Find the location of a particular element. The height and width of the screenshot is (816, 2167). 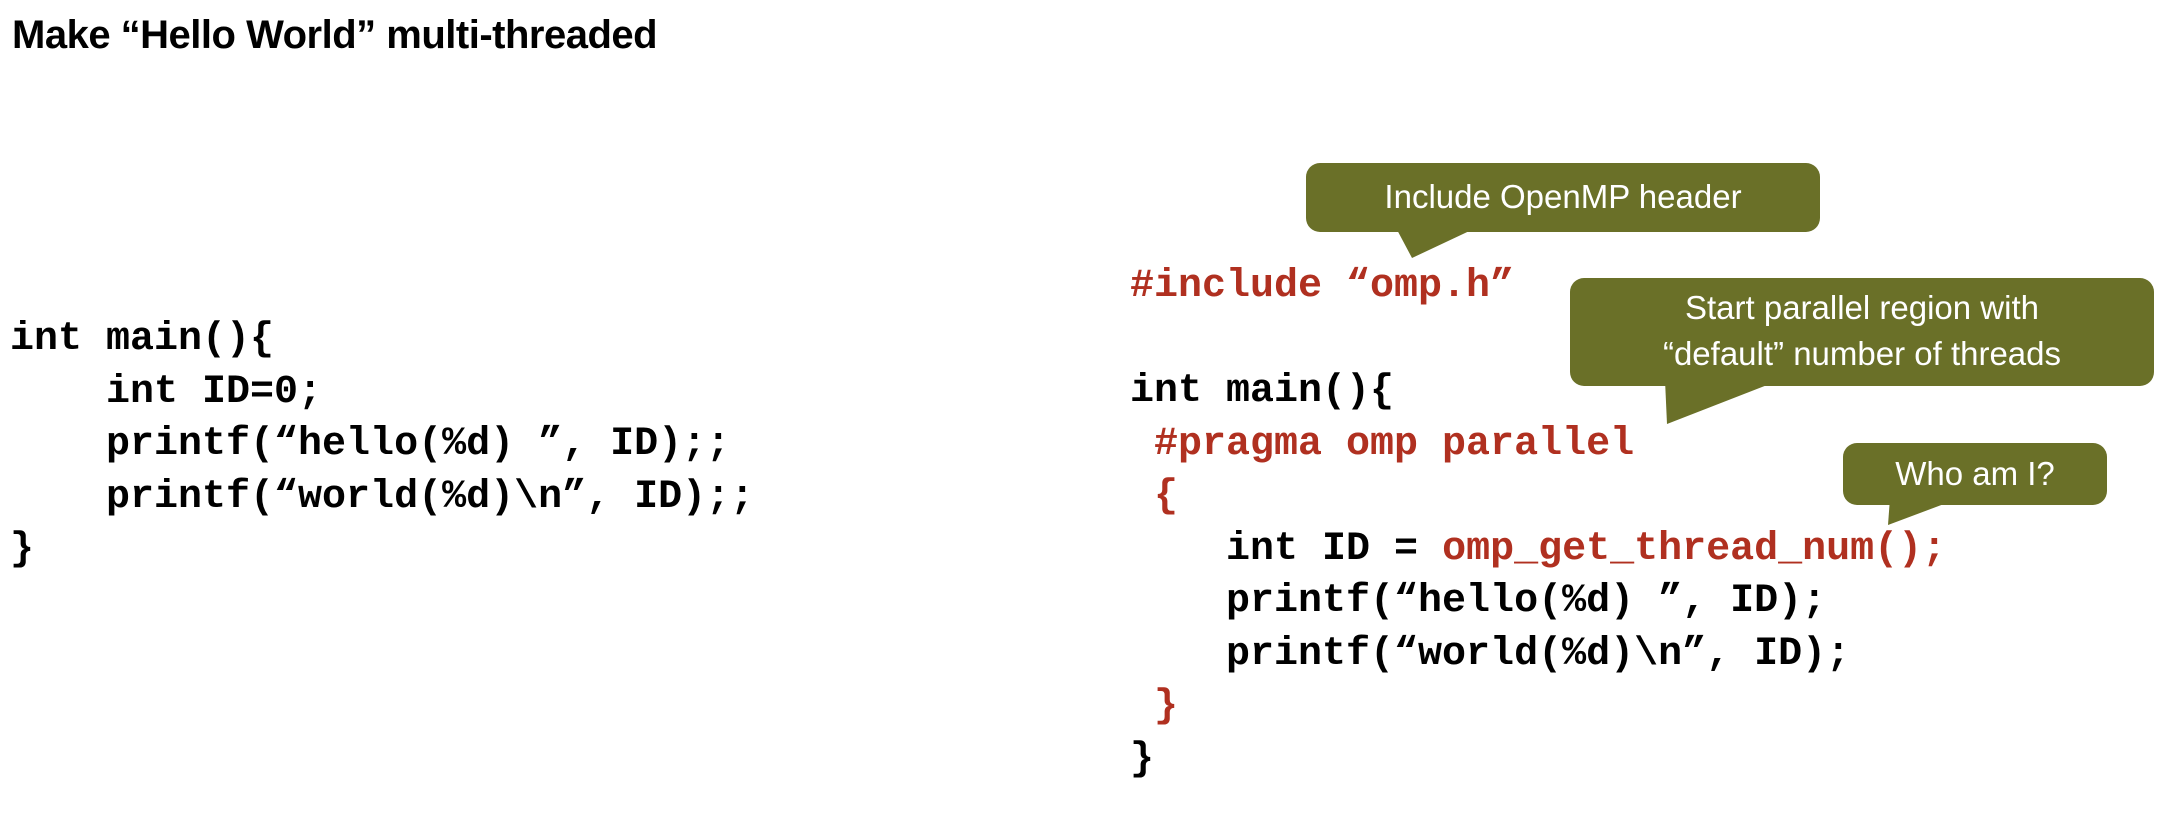

callout-text: Start parallel region with is located at coordinates (1861, 307).